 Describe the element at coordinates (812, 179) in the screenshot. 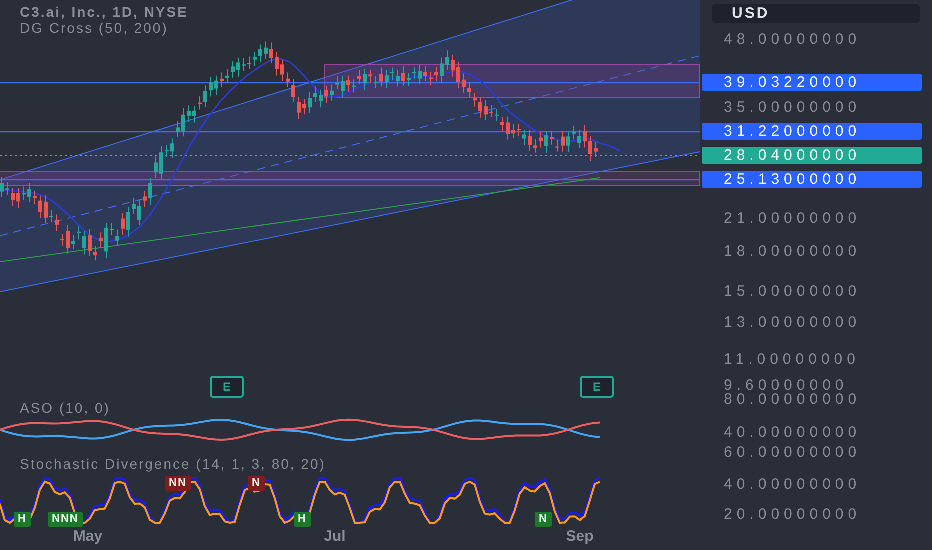

I see `price-tag: 25.13000000` at that location.